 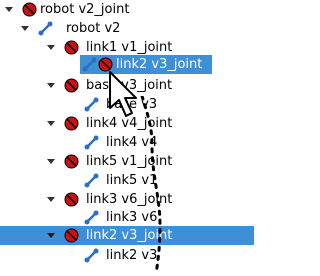 What do you see at coordinates (127, 217) in the screenshot?
I see `tree-row: link3 v6` at bounding box center [127, 217].